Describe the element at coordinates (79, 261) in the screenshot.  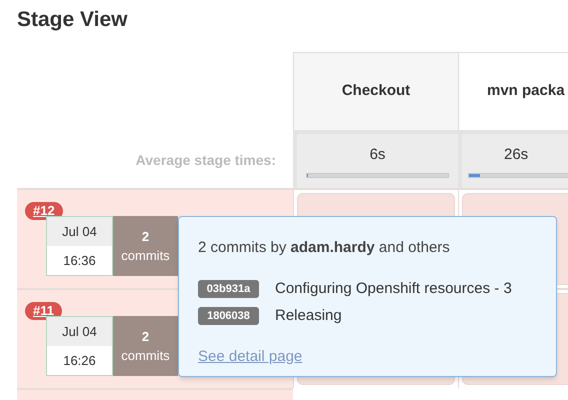
I see `build-time: 16:36` at that location.